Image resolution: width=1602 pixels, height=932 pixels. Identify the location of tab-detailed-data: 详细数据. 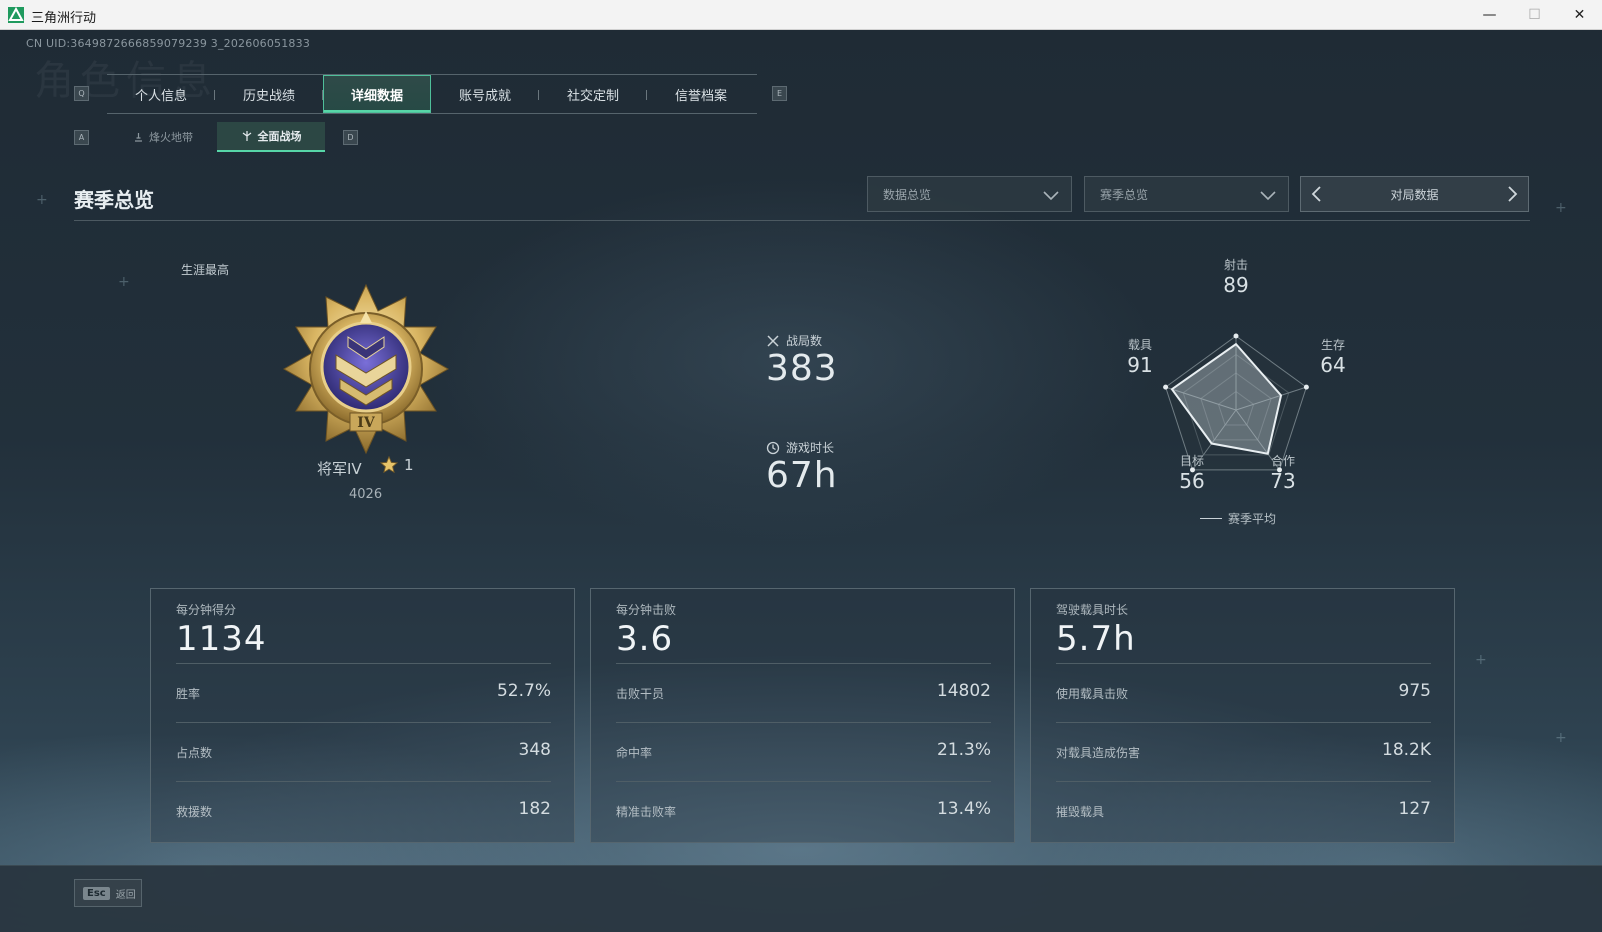
(377, 94).